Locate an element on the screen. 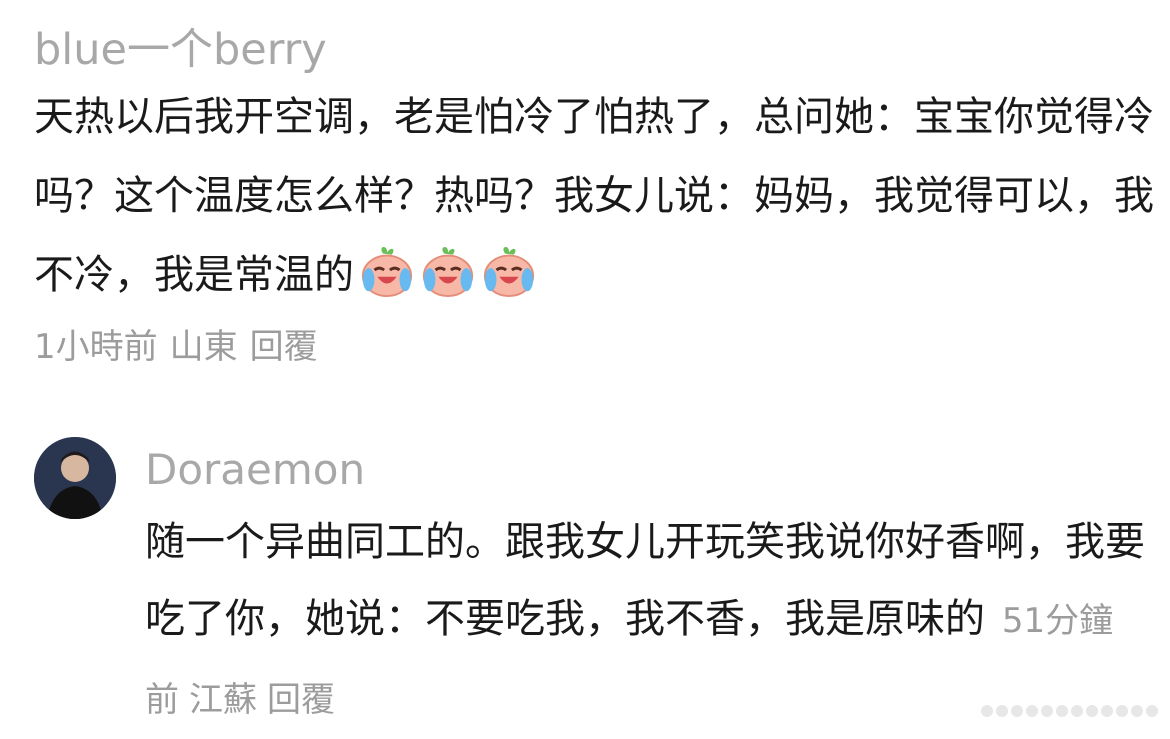  emoji-group is located at coordinates (449, 271).